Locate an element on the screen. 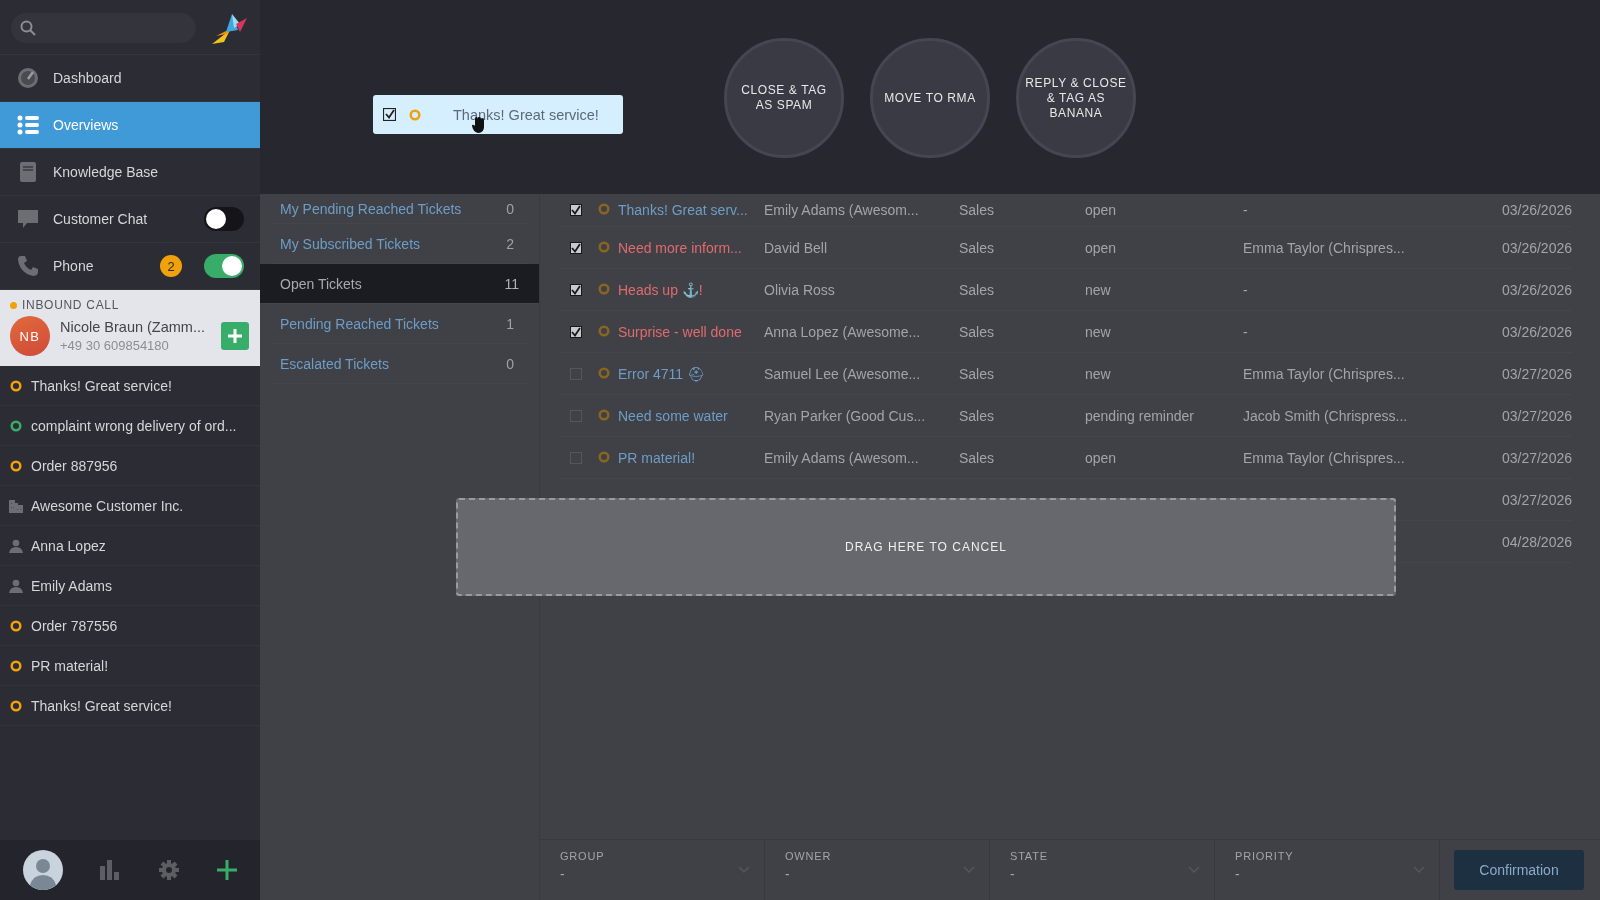  customer-cell-text: David Bell is located at coordinates (796, 247).